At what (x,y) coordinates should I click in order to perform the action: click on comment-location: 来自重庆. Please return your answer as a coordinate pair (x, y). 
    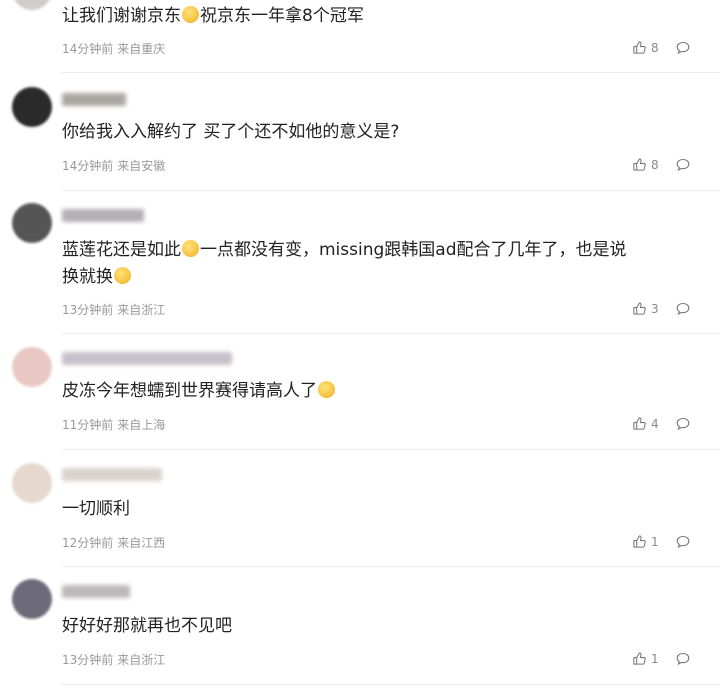
    Looking at the image, I should click on (141, 49).